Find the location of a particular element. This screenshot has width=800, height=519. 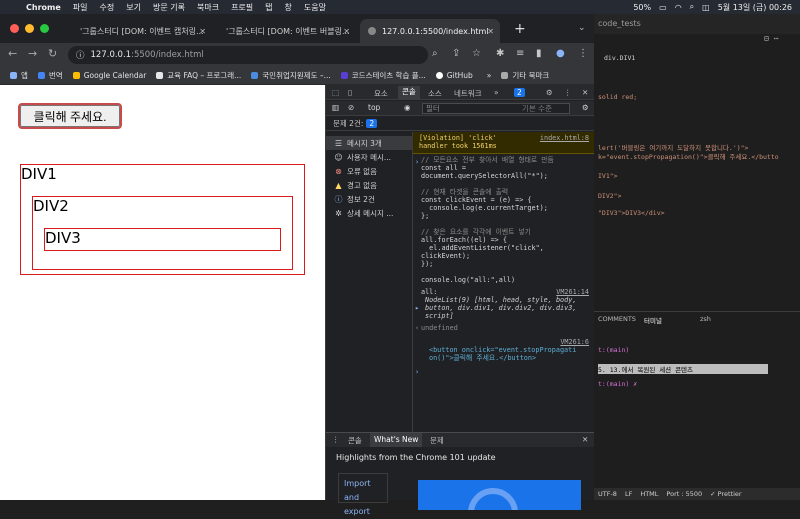

terminal-shell: zsh is located at coordinates (705, 319).